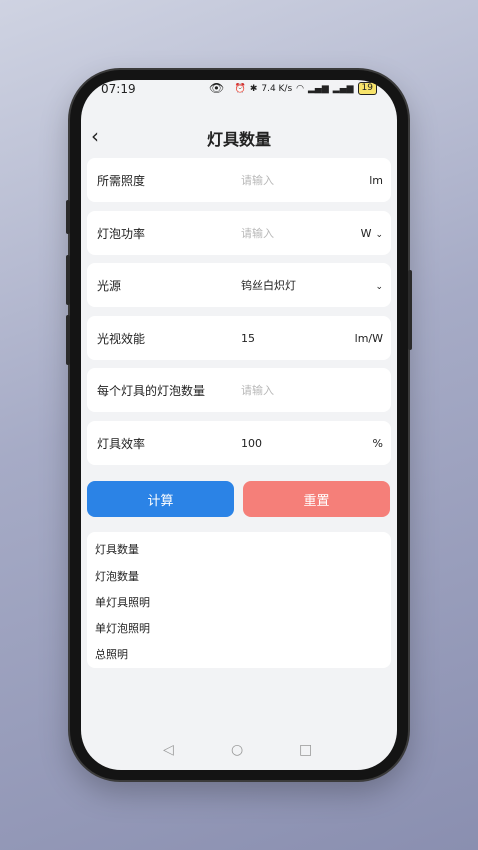 The width and height of the screenshot is (478, 850). Describe the element at coordinates (366, 233) in the screenshot. I see `unit-label: W` at that location.